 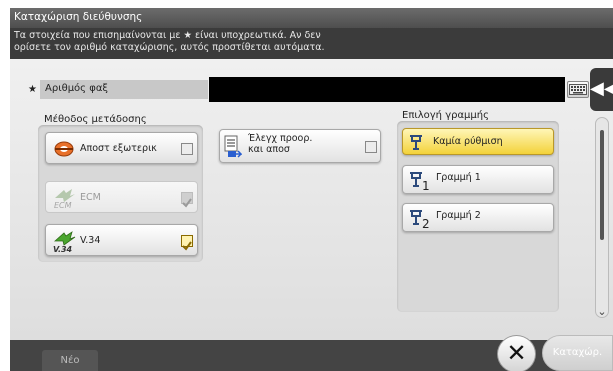 What do you see at coordinates (233, 146) in the screenshot?
I see `destination-check-icon` at bounding box center [233, 146].